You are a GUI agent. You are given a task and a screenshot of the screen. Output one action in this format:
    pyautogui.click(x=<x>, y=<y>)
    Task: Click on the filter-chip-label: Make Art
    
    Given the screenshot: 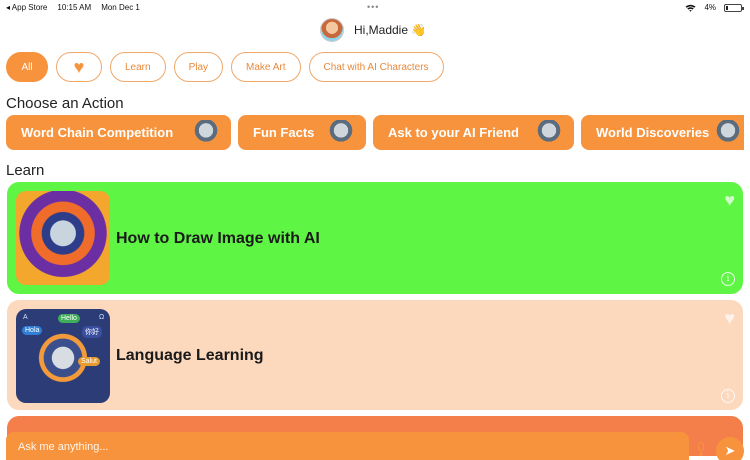 What is the action you would take?
    pyautogui.click(x=266, y=67)
    